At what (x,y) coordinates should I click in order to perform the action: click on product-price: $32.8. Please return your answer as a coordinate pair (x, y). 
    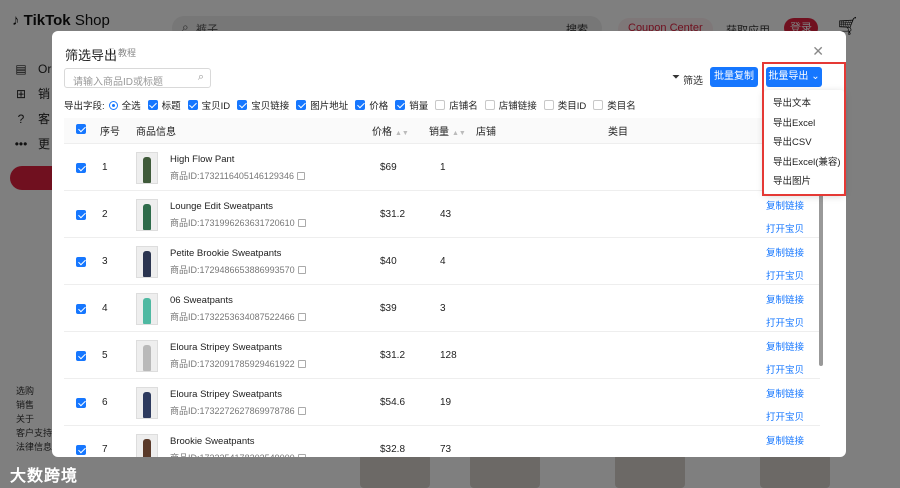
    Looking at the image, I should click on (393, 449).